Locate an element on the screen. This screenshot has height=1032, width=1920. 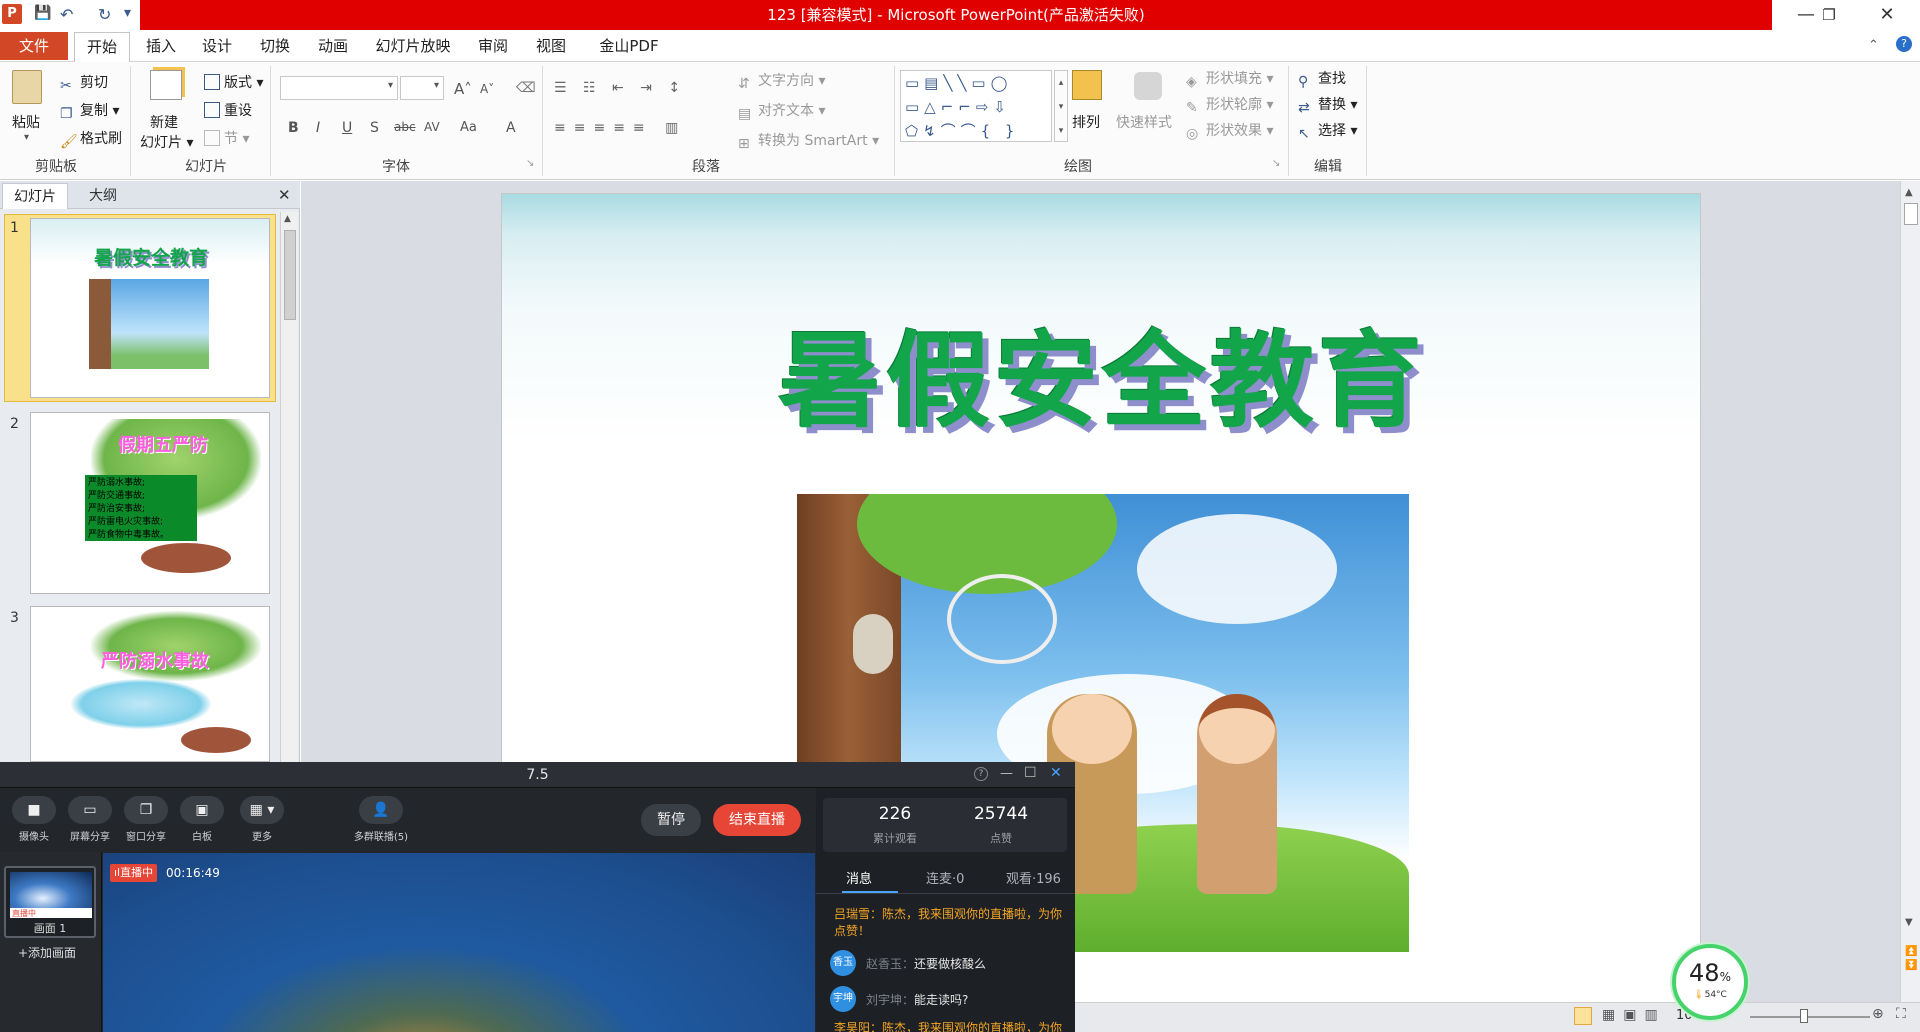
layout-button: 版式 ▾ is located at coordinates (233, 82).